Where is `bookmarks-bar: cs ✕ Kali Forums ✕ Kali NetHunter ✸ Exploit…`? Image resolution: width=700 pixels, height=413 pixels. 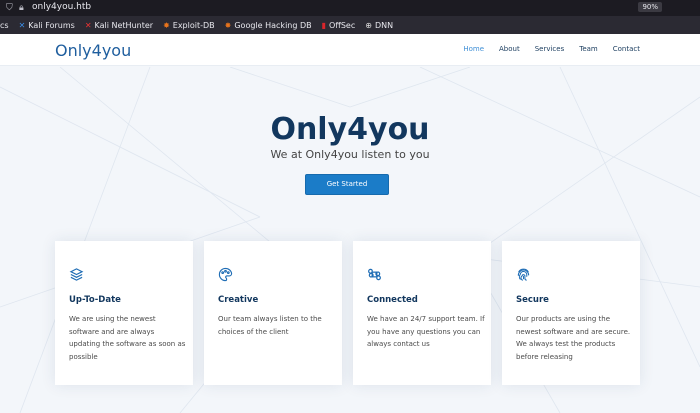
bookmarks-bar: cs ✕ Kali Forums ✕ Kali NetHunter ✸ Exploit… is located at coordinates (350, 25).